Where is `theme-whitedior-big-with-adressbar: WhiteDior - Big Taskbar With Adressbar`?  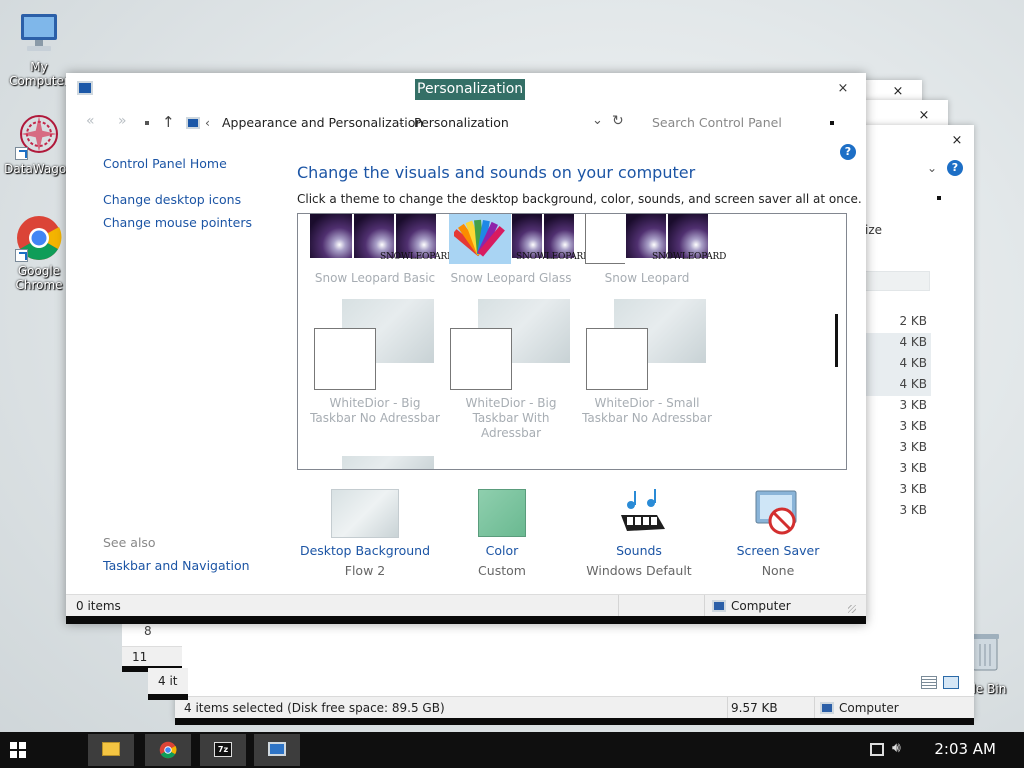
theme-whitedior-big-with-adressbar: WhiteDior - Big Taskbar With Adressbar is located at coordinates (511, 374).